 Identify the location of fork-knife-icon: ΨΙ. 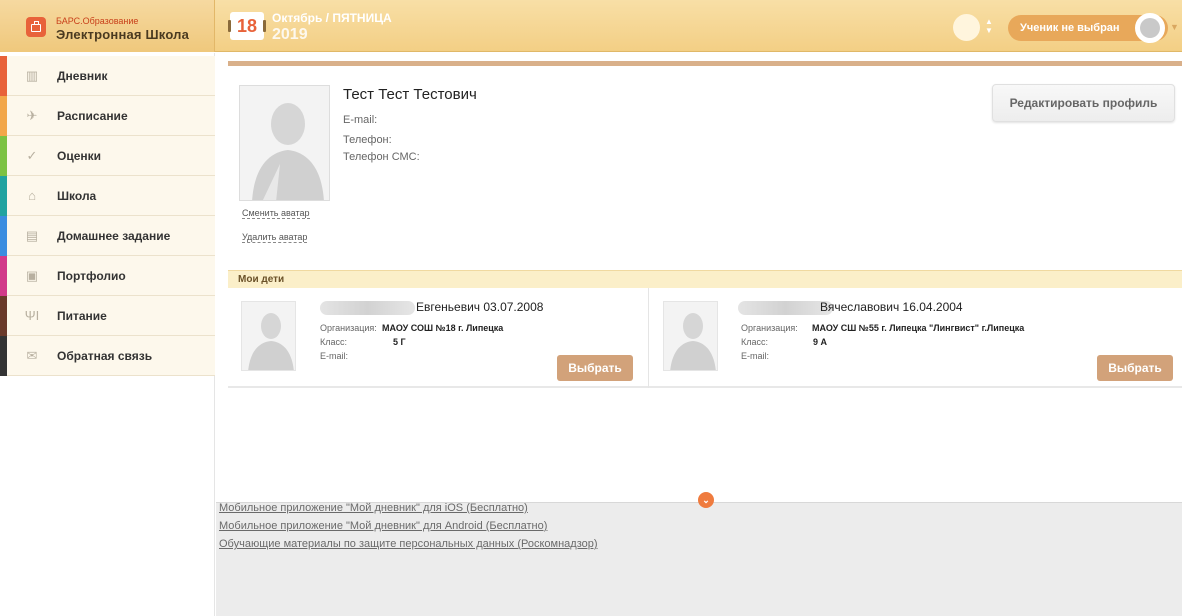
(32, 315).